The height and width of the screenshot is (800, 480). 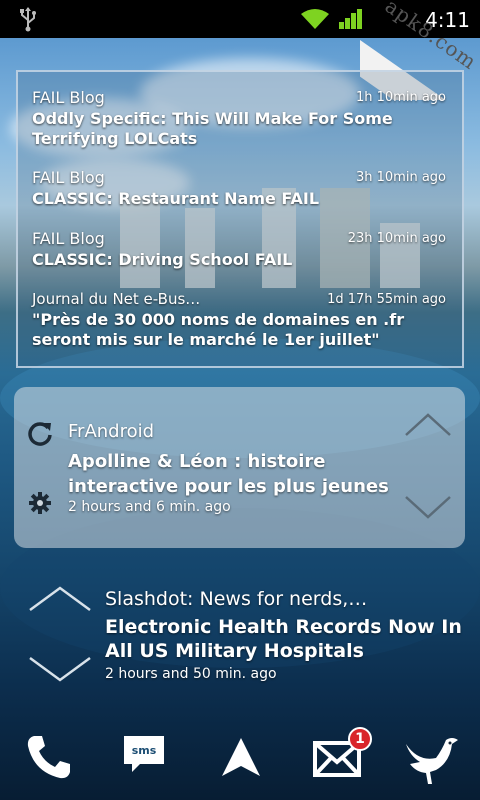 What do you see at coordinates (162, 259) in the screenshot?
I see `feed-item-title: CLASSIC: Driving School FAIL` at bounding box center [162, 259].